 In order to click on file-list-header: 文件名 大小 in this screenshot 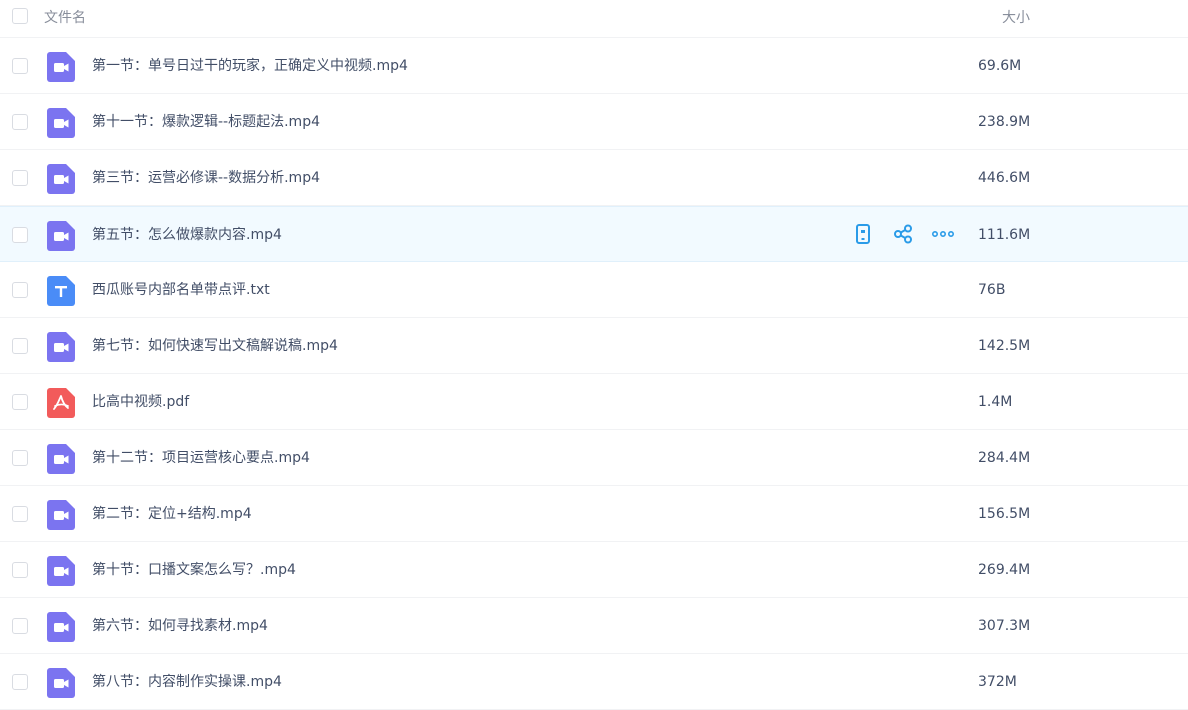, I will do `click(594, 19)`.